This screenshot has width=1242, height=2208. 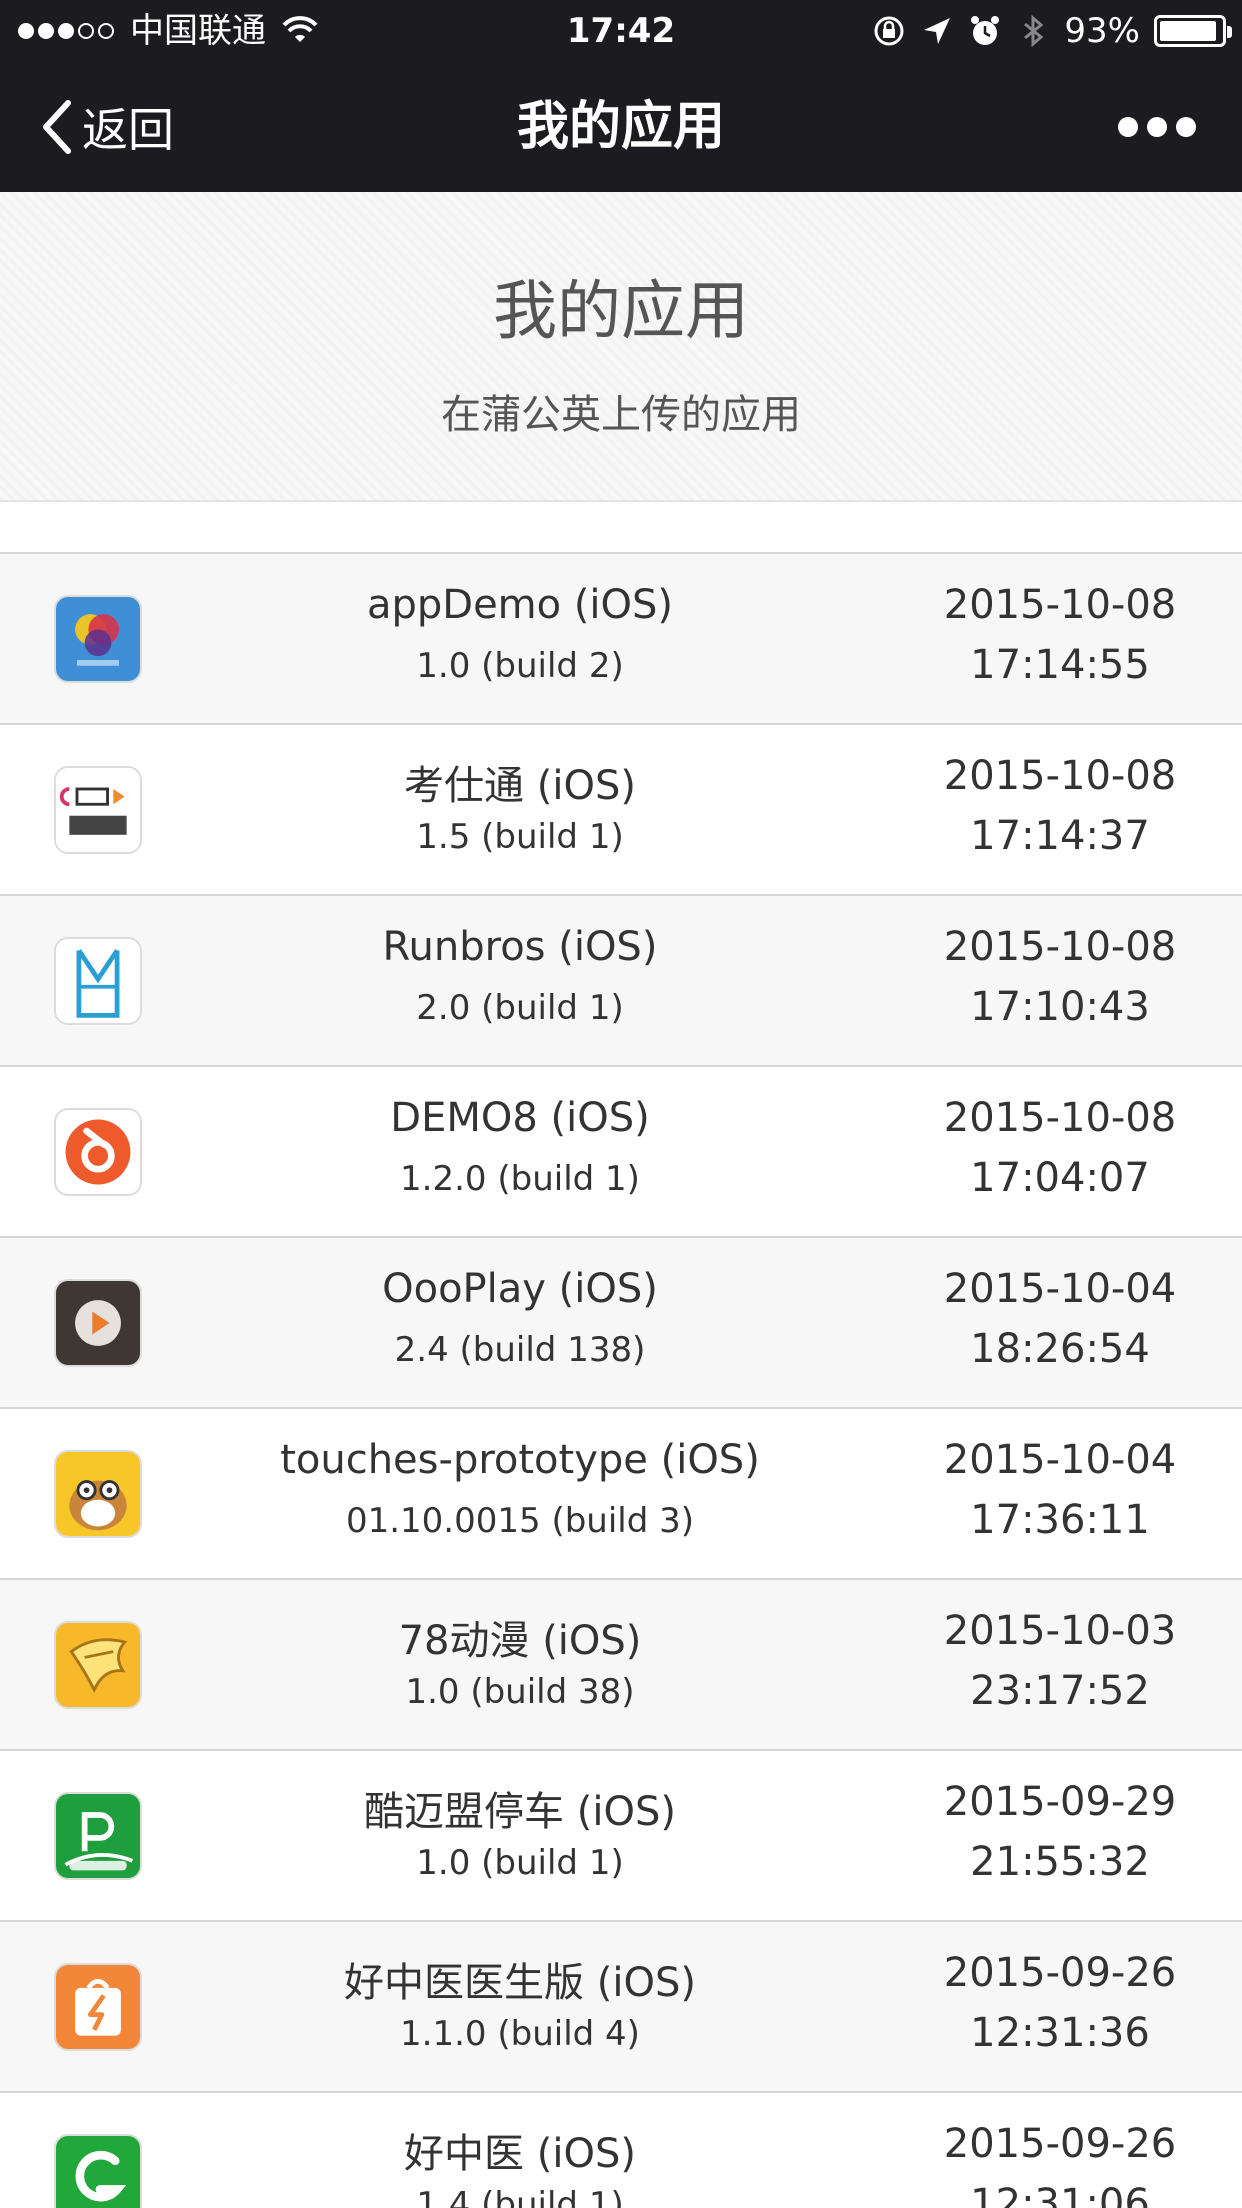 What do you see at coordinates (98, 2171) in the screenshot?
I see `haozhongyi-icon` at bounding box center [98, 2171].